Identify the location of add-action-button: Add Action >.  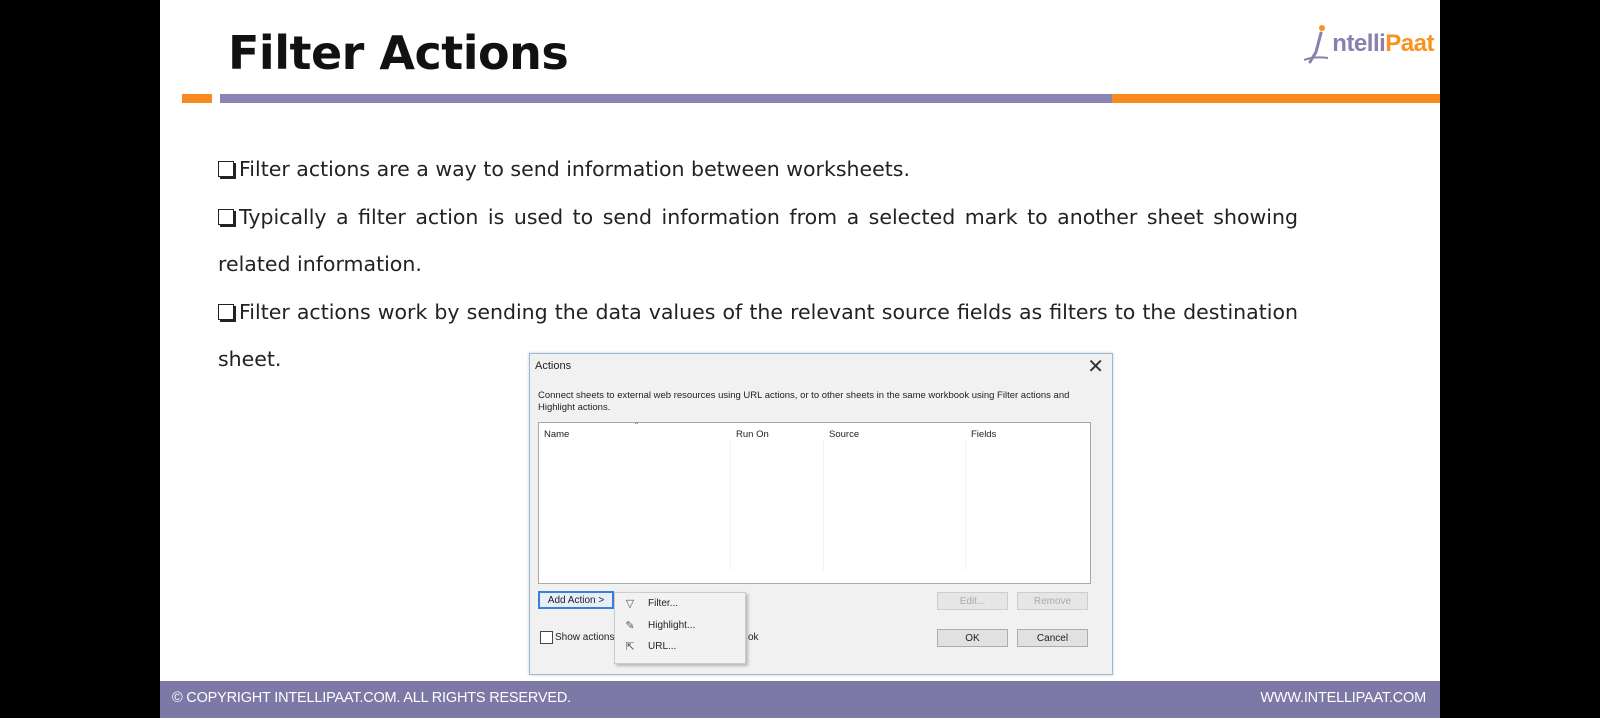
(576, 600).